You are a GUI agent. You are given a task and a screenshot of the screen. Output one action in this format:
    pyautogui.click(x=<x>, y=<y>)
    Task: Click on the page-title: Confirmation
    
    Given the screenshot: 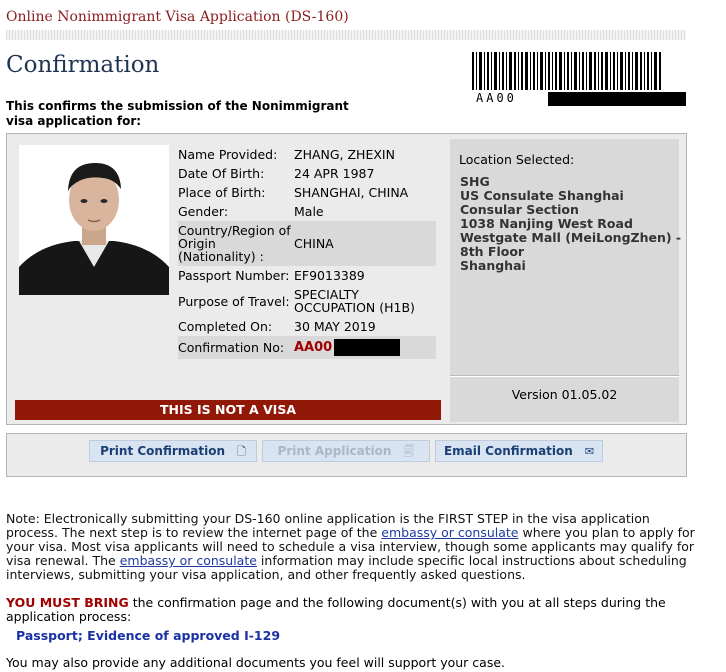 What is the action you would take?
    pyautogui.click(x=83, y=65)
    